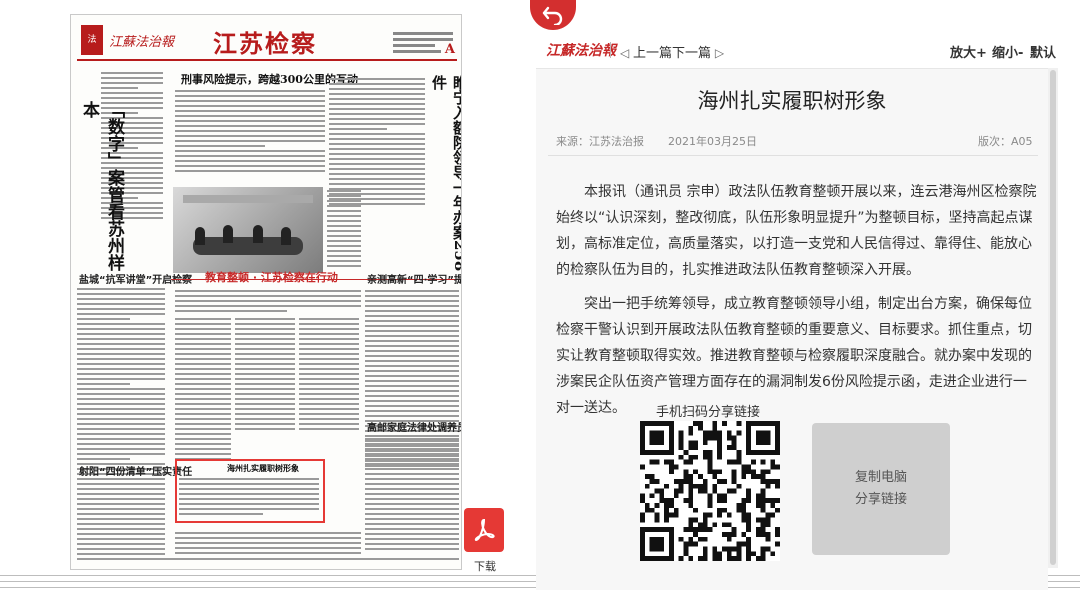  I want to click on chevron-left-icon: ◁, so click(627, 53).